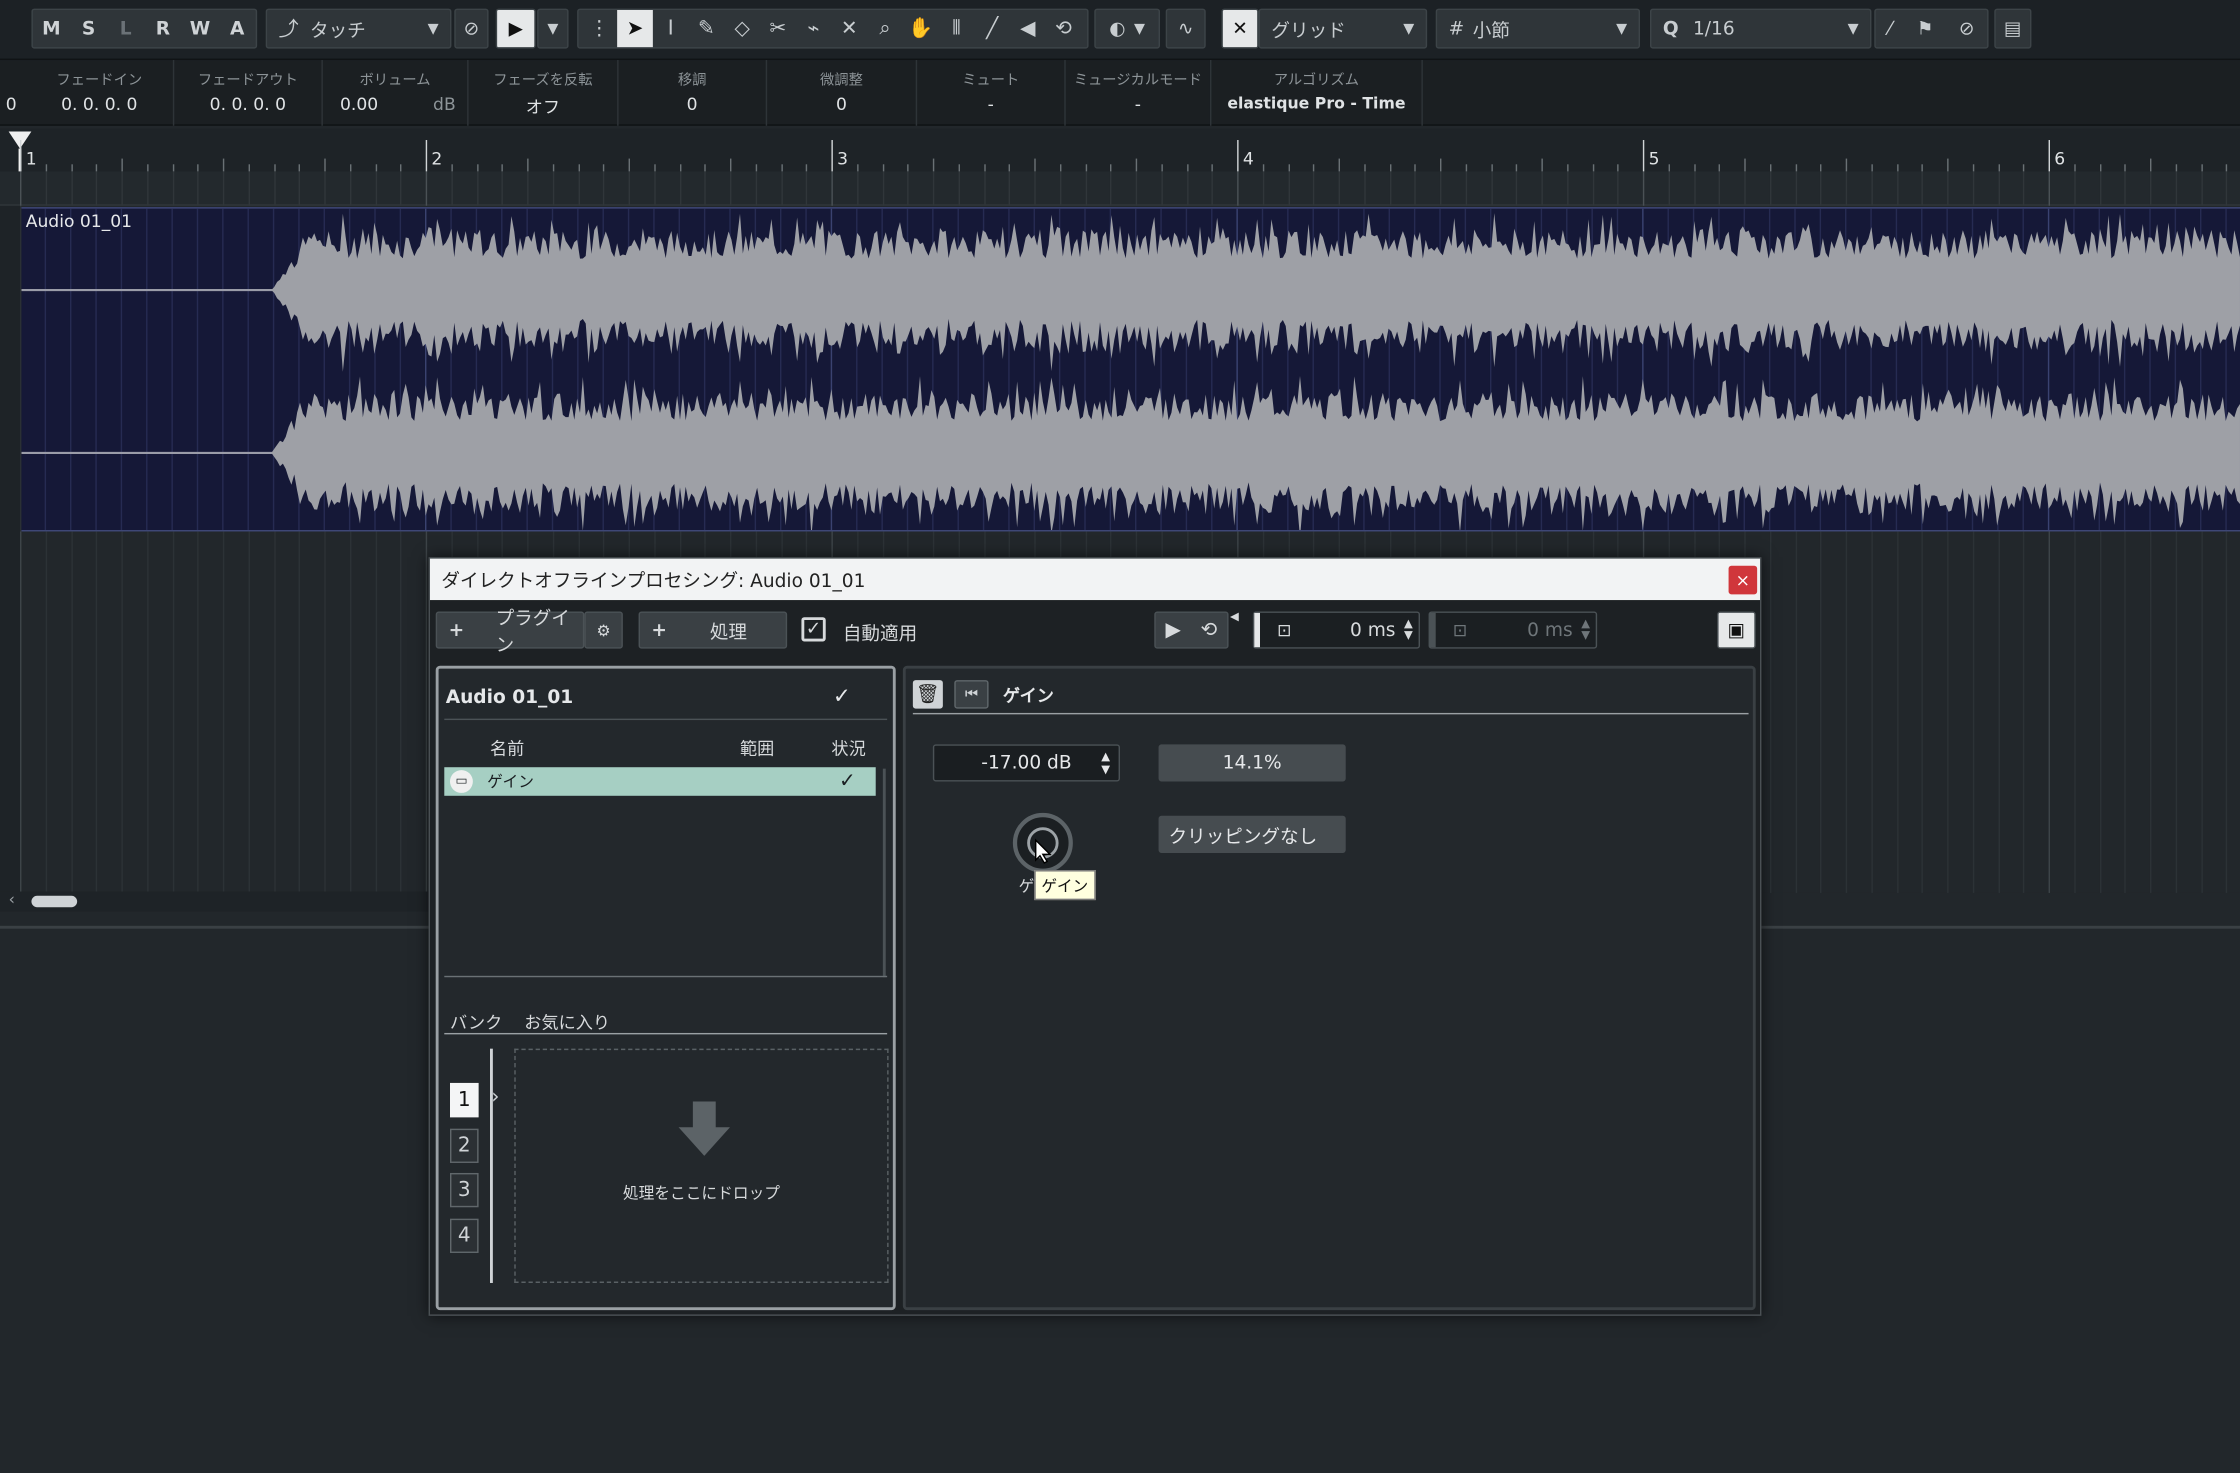  What do you see at coordinates (544, 93) in the screenshot?
I see `info-invert-phase: フェーズを反転 オフ` at bounding box center [544, 93].